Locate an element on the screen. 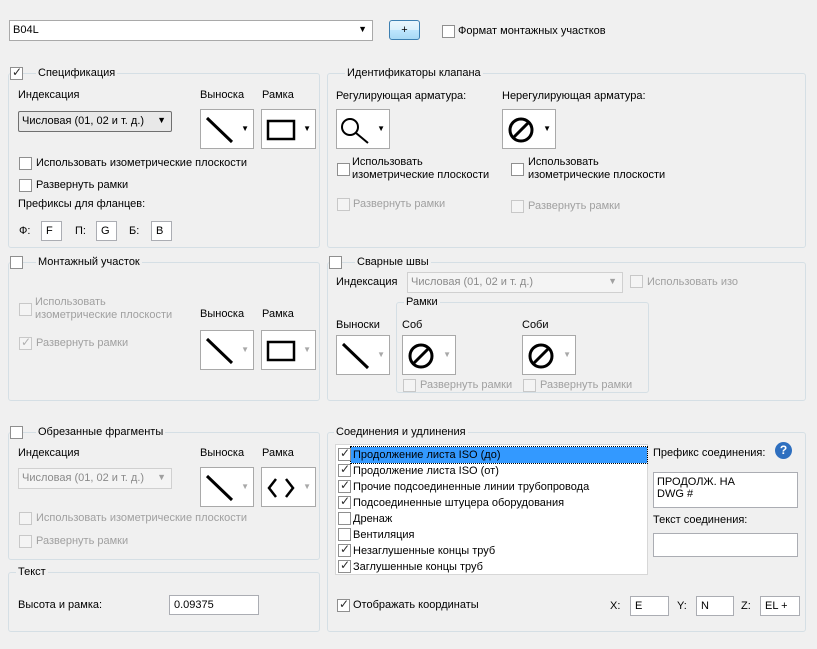 This screenshot has width=817, height=649. cut-checkbox is located at coordinates (16, 432).